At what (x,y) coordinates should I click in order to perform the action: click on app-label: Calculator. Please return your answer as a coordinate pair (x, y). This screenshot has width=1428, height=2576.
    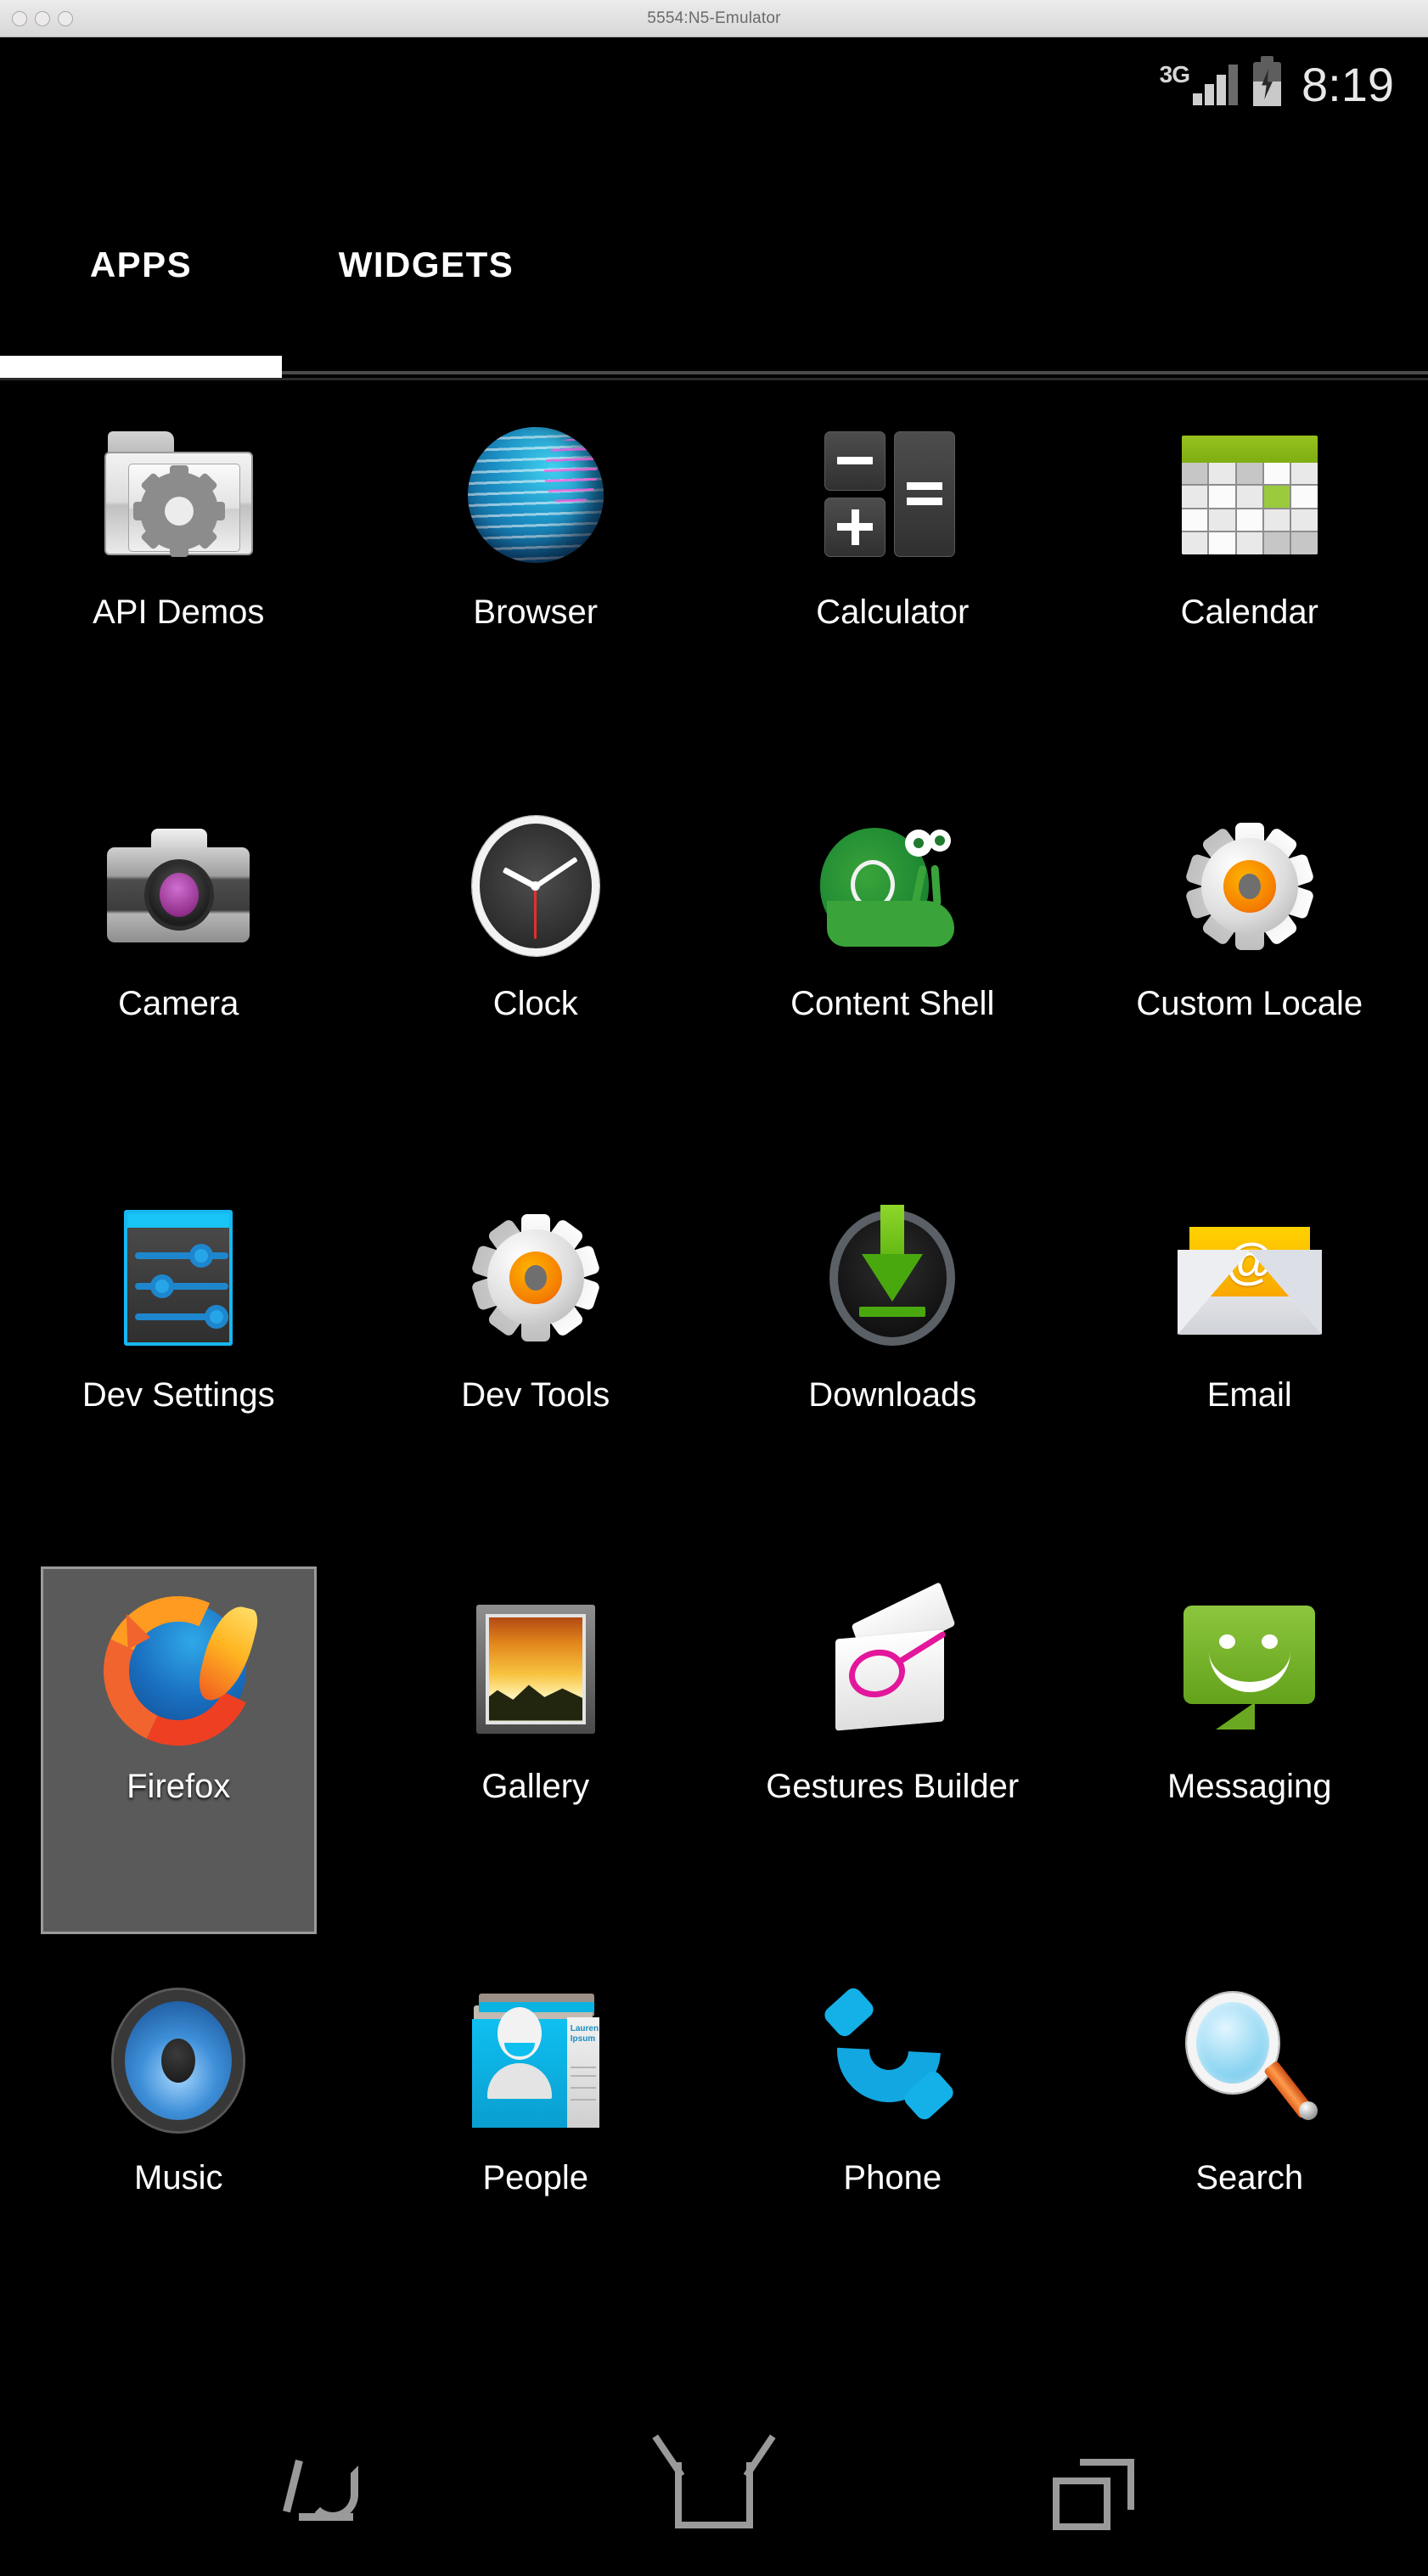
    Looking at the image, I should click on (893, 612).